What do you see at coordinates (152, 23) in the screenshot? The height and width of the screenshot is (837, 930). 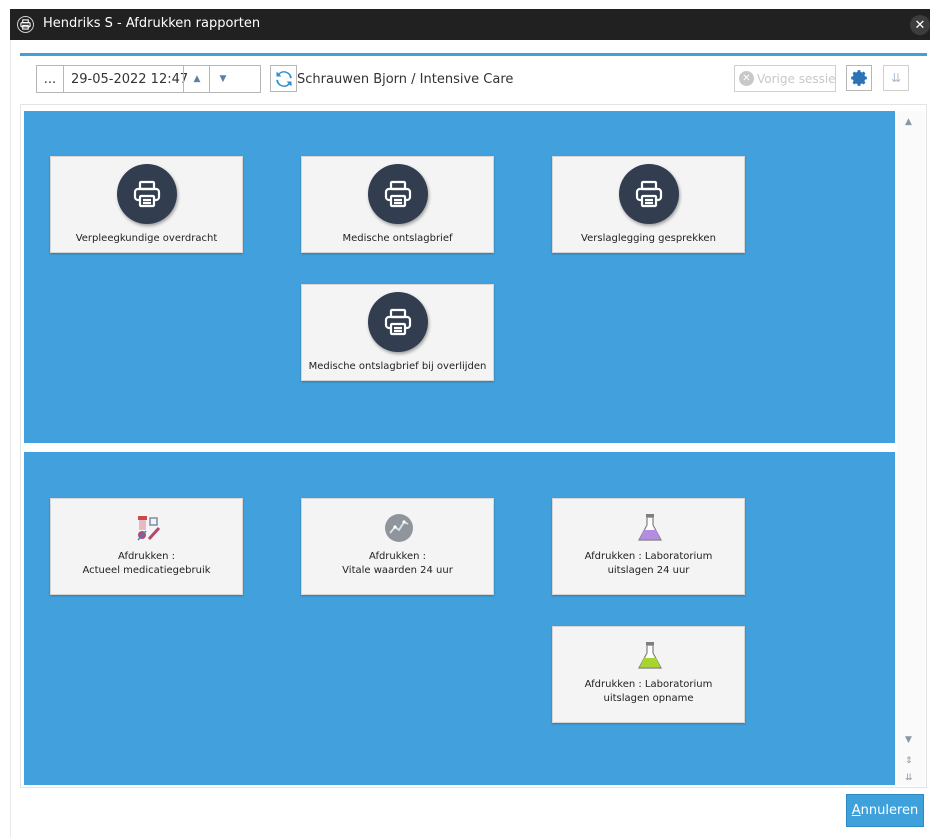 I see `window-title: Hendriks S - Afdrukken rapporten` at bounding box center [152, 23].